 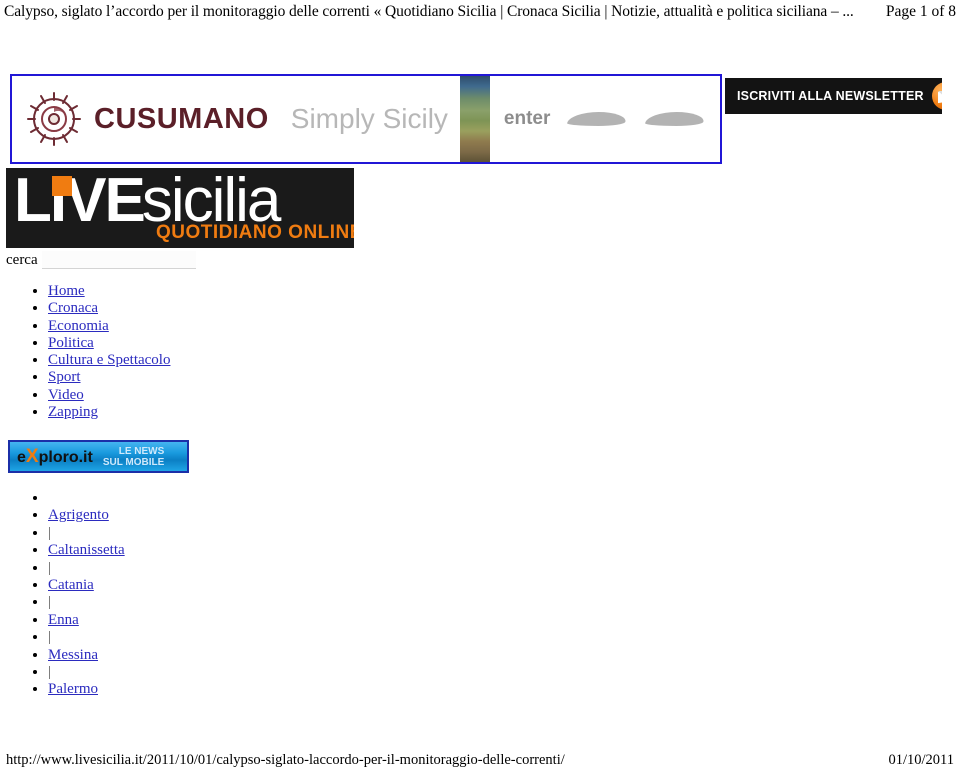 I want to click on nav-item-cronaca: Cronaca, so click(x=109, y=308).